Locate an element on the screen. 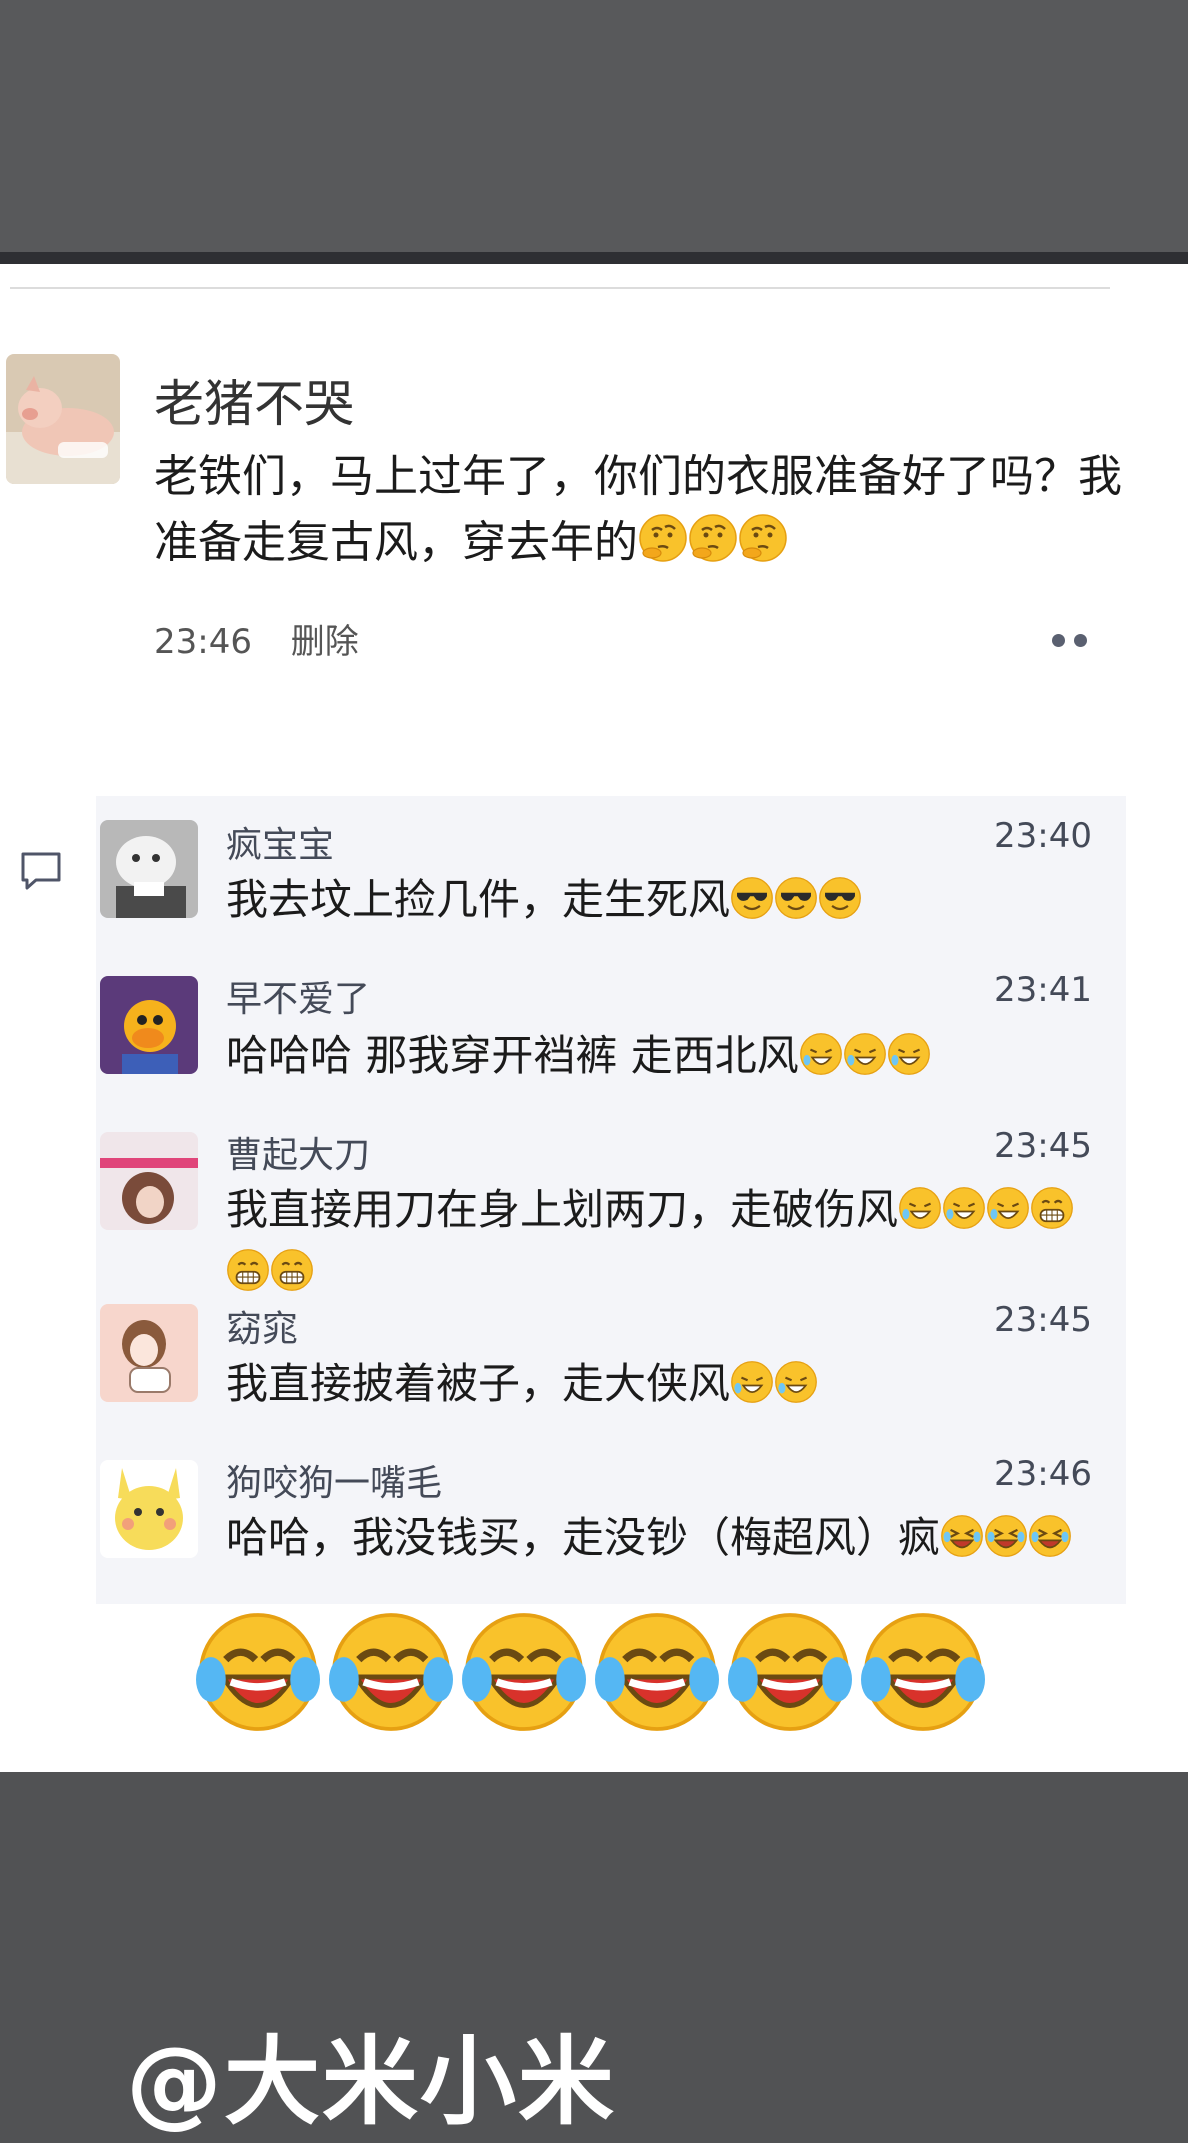 The height and width of the screenshot is (2143, 1188). top-dark-band is located at coordinates (594, 127).